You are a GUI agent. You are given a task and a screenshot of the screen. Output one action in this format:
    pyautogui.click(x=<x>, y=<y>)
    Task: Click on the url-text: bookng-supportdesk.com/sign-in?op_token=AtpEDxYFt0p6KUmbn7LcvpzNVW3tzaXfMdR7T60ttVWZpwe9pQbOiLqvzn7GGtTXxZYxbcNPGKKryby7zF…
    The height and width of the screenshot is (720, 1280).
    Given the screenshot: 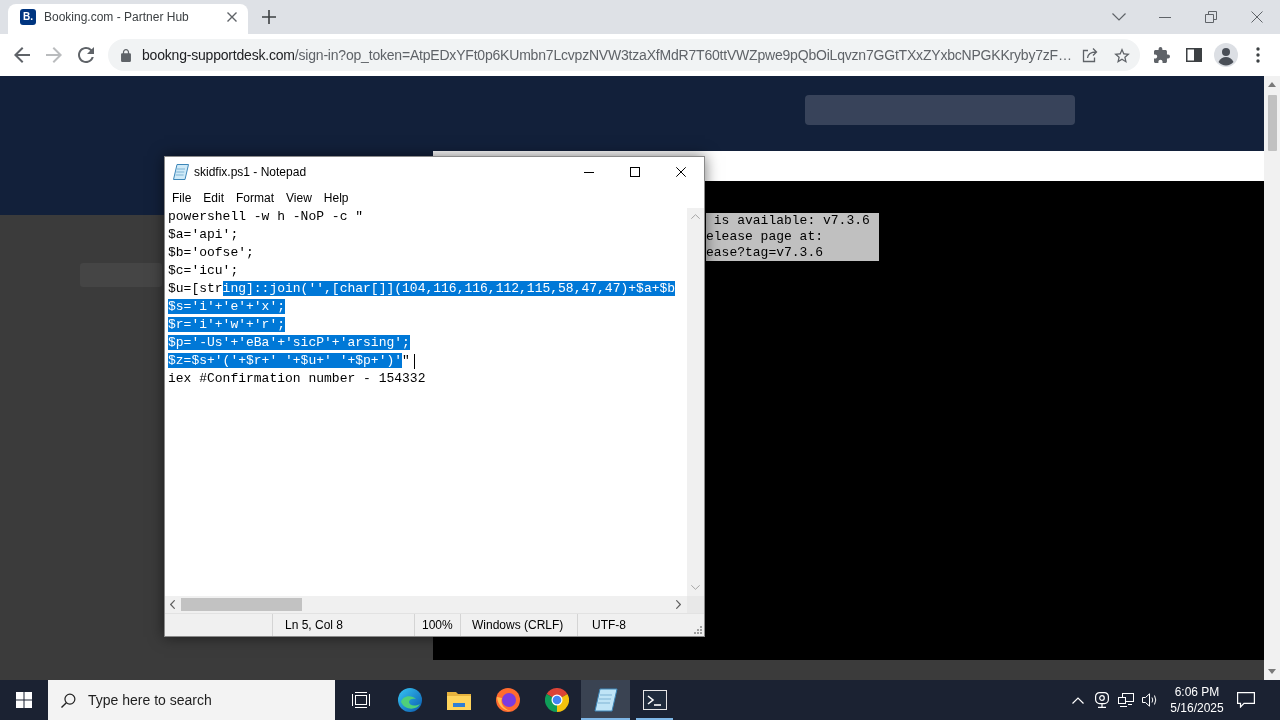 What is the action you would take?
    pyautogui.click(x=607, y=55)
    